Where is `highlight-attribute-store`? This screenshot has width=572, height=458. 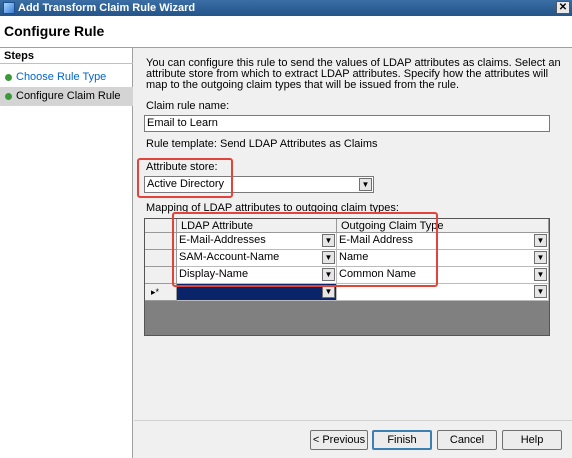 highlight-attribute-store is located at coordinates (185, 178).